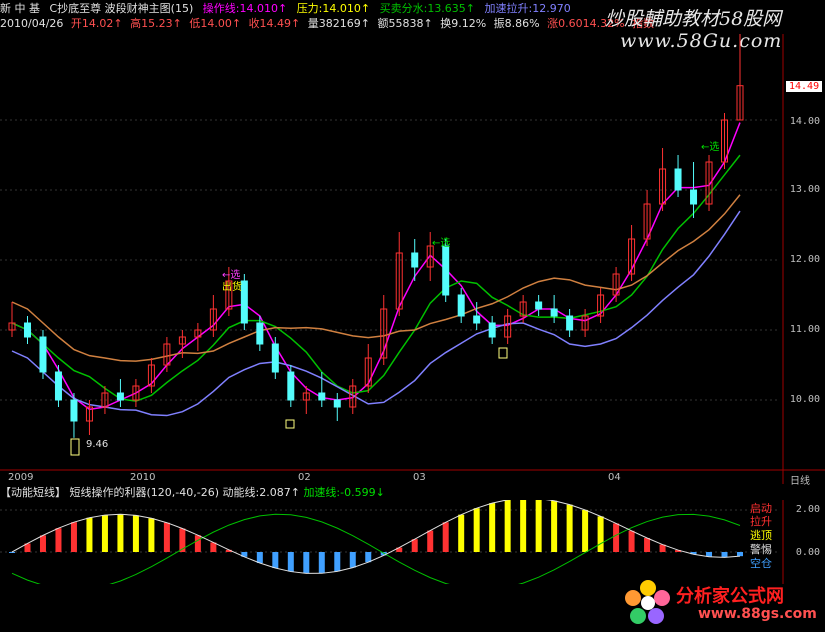  I want to click on price-tick-13: 13.00, so click(804, 189).